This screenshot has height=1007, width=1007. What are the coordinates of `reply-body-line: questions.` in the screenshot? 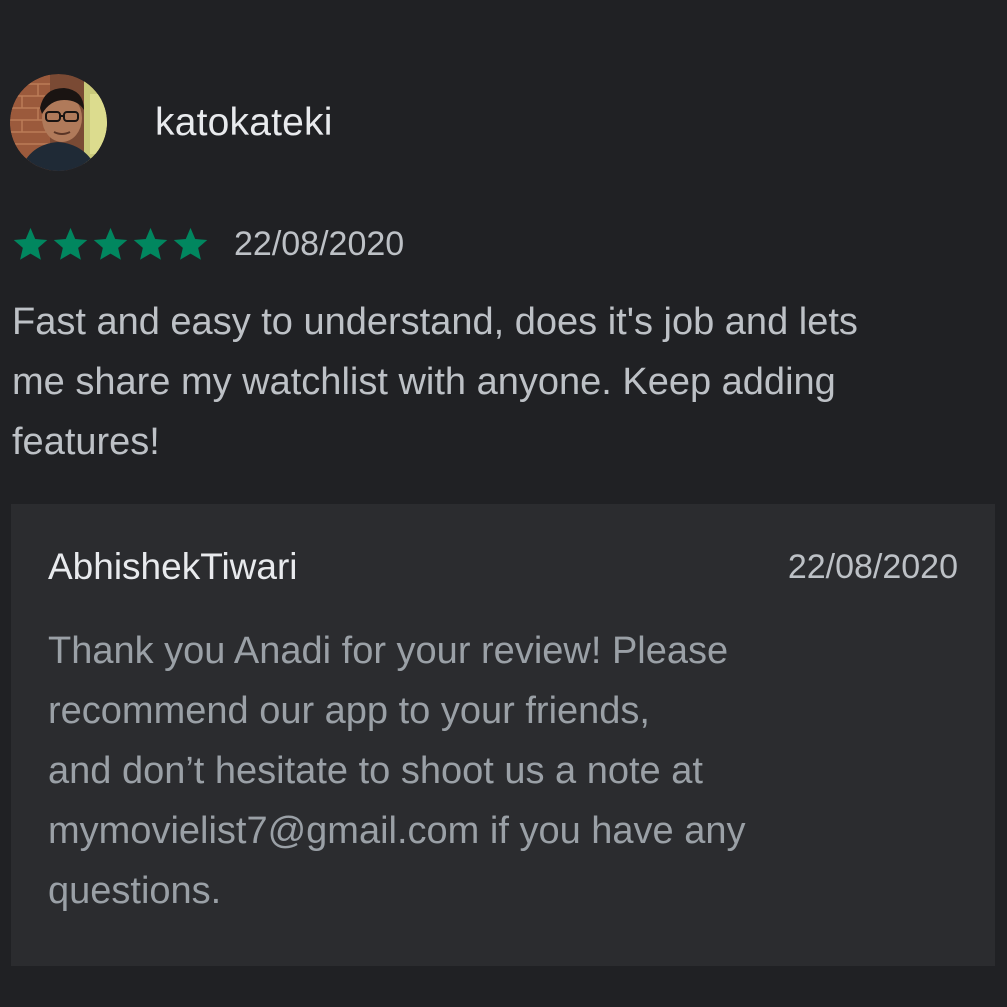 It's located at (135, 891).